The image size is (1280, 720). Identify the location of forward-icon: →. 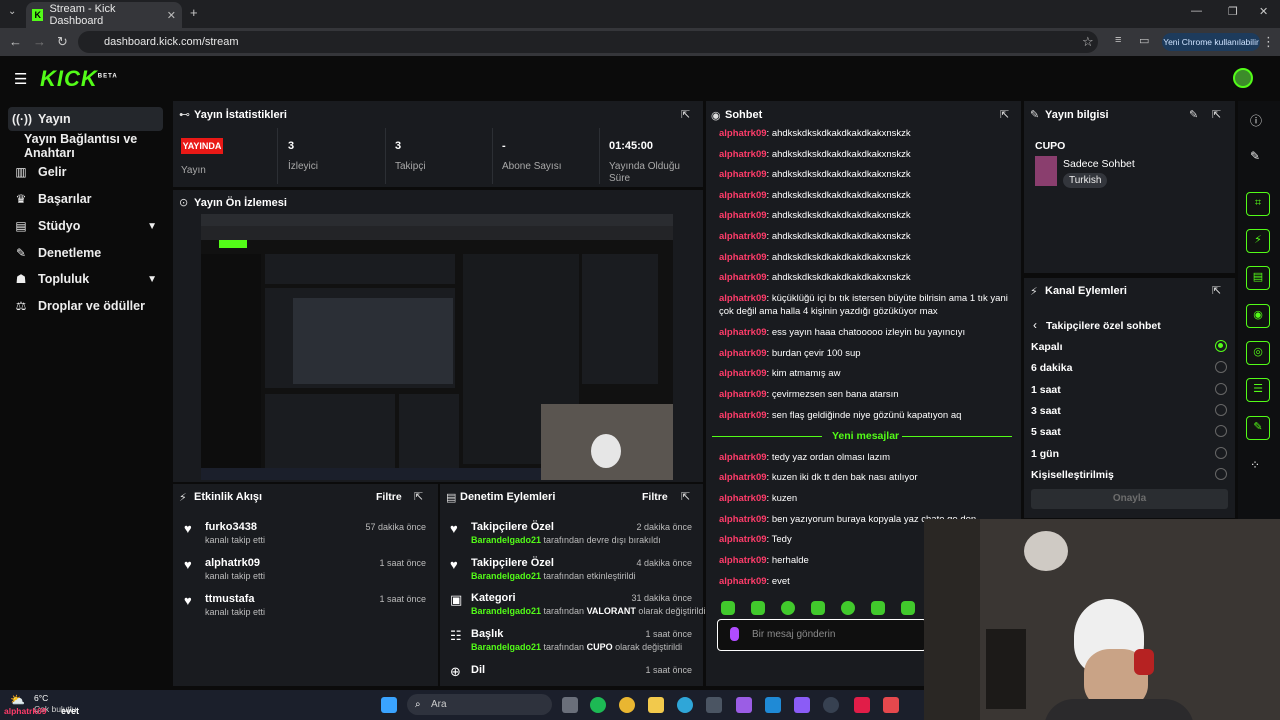
(39, 41).